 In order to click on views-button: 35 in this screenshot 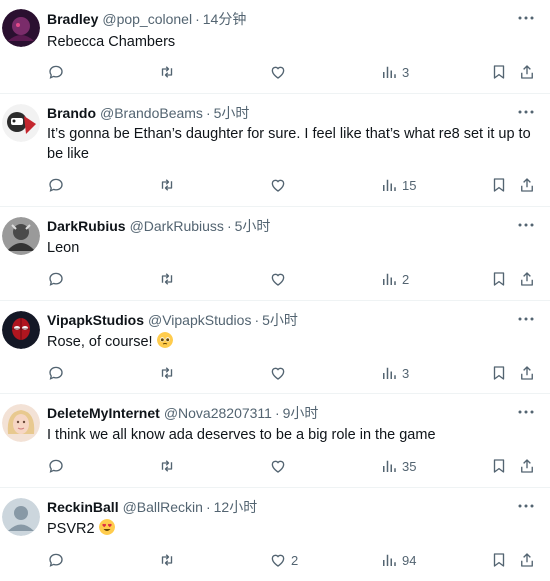, I will do `click(398, 466)`.